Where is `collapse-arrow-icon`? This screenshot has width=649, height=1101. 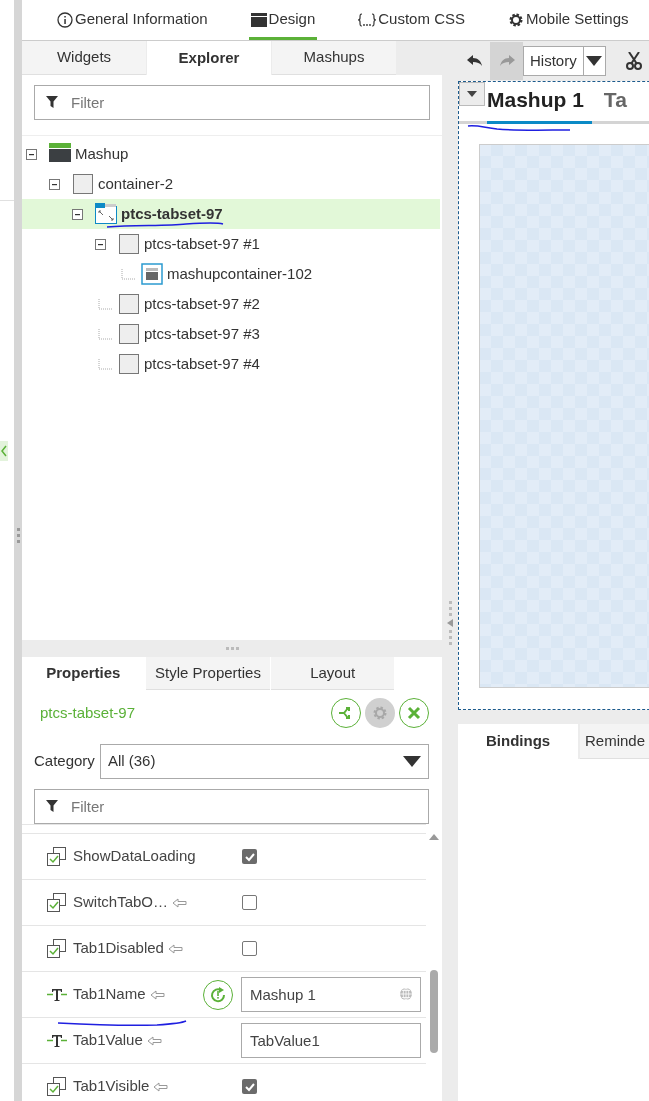 collapse-arrow-icon is located at coordinates (450, 623).